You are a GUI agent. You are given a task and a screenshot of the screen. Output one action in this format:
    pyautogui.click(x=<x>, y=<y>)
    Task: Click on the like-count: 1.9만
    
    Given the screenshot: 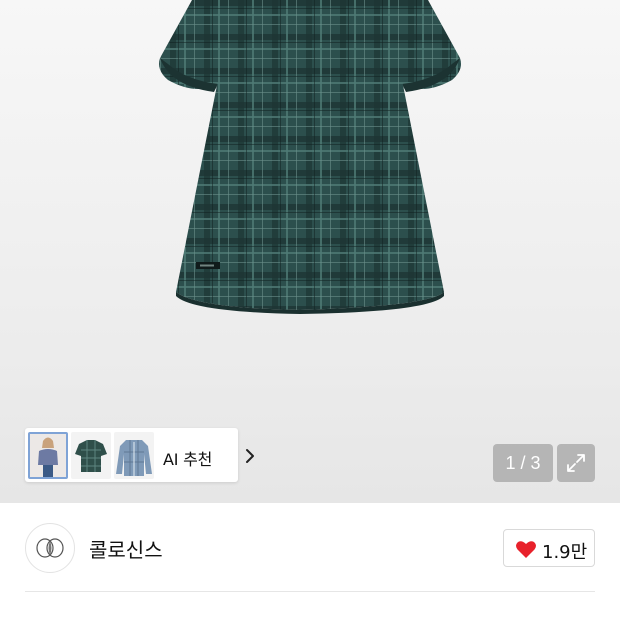 What is the action you would take?
    pyautogui.click(x=565, y=552)
    